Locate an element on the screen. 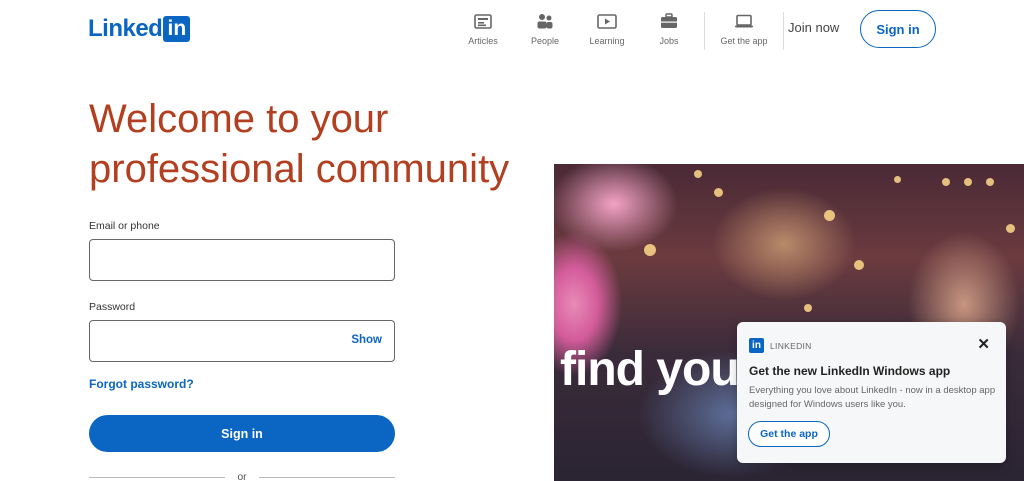 This screenshot has height=481, width=1024. linkedin-mini-logo: in is located at coordinates (756, 345).